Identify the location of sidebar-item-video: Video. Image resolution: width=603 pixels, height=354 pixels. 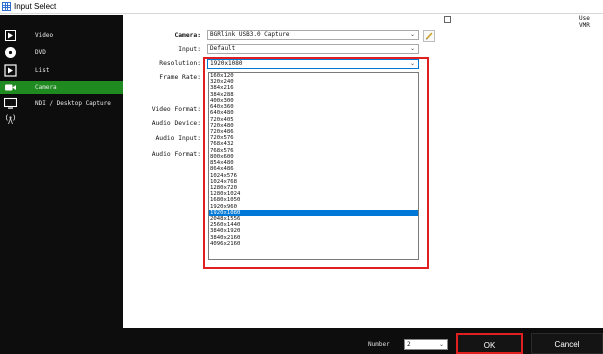
(61, 35).